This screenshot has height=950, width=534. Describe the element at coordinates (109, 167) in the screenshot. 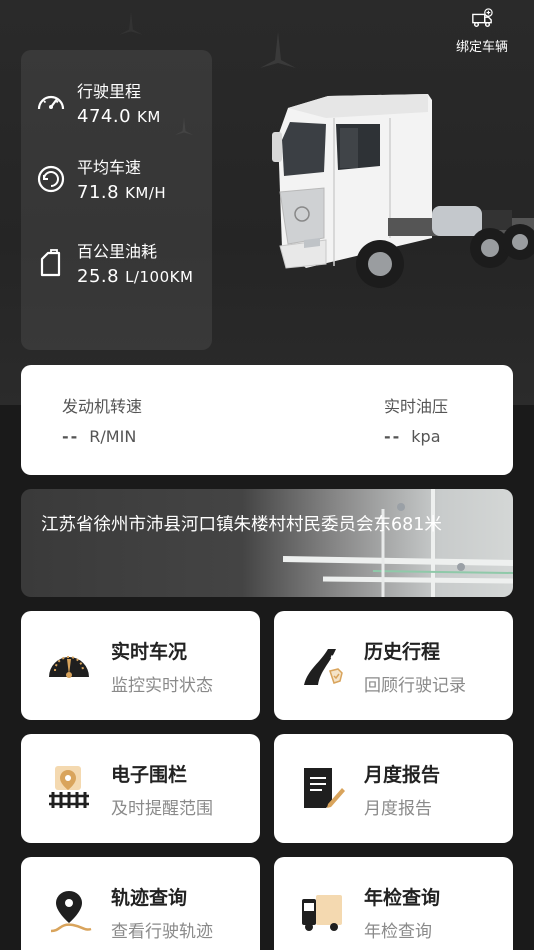

I see `stat-label: 平均车速` at that location.